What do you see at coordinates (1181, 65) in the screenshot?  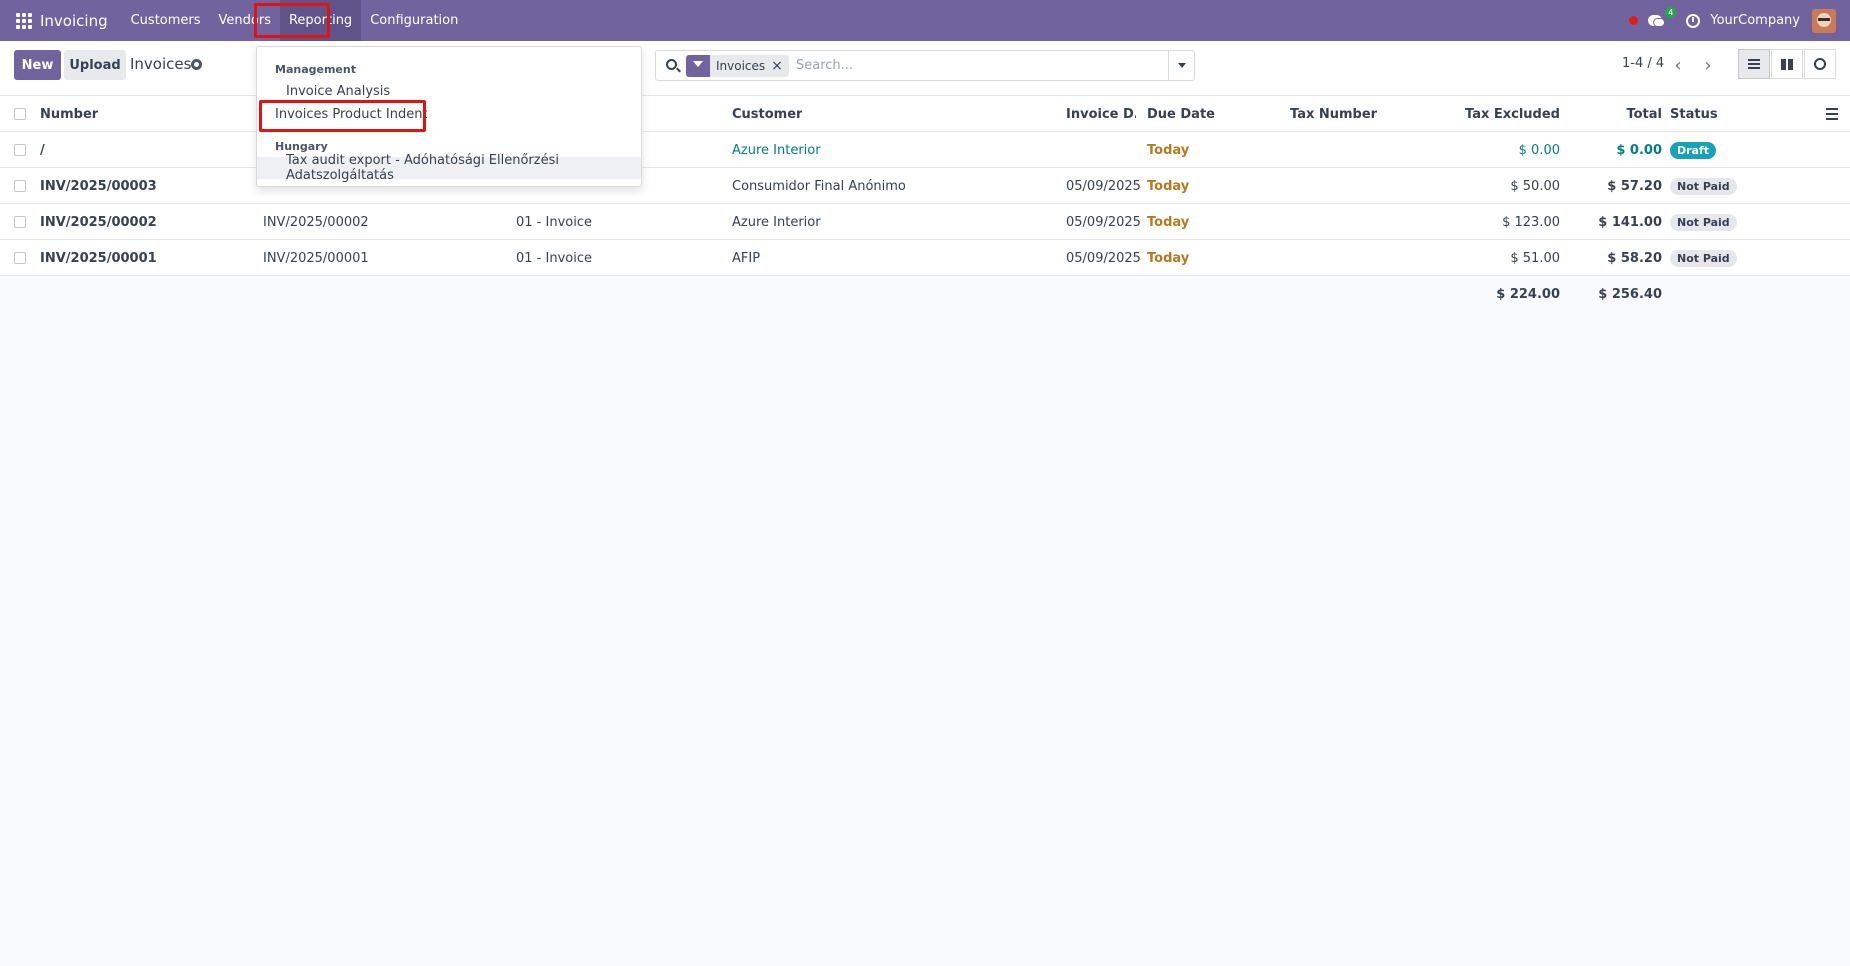 I see `search-options-toggle` at bounding box center [1181, 65].